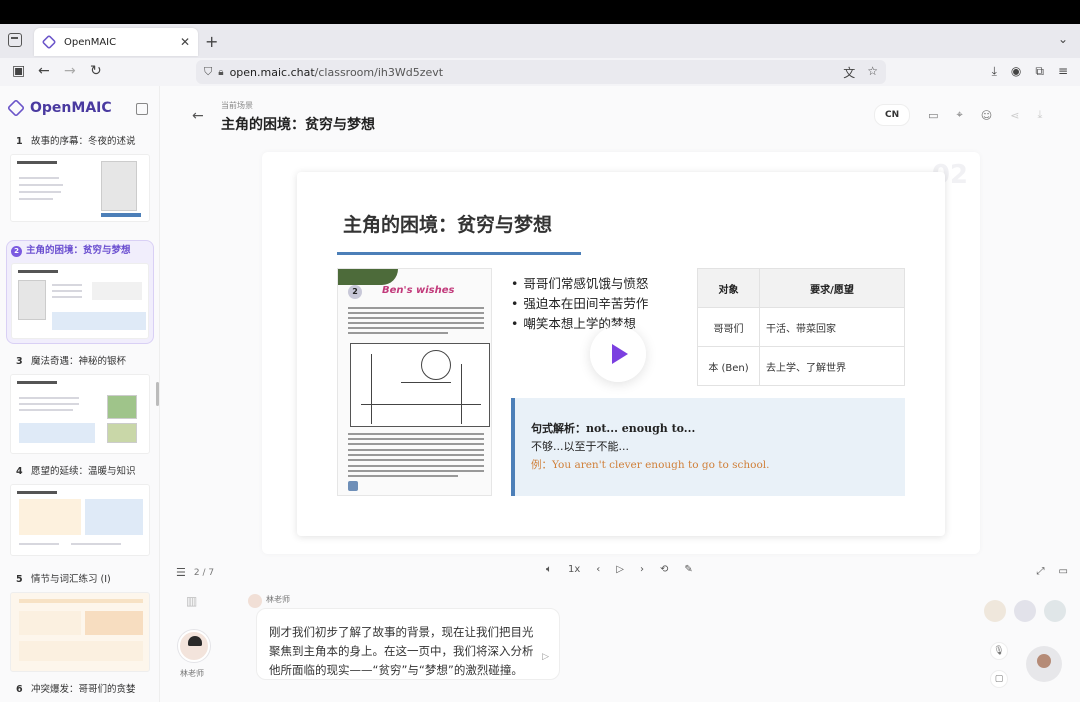  I want to click on bookmark-star-icon: ☆, so click(872, 72).